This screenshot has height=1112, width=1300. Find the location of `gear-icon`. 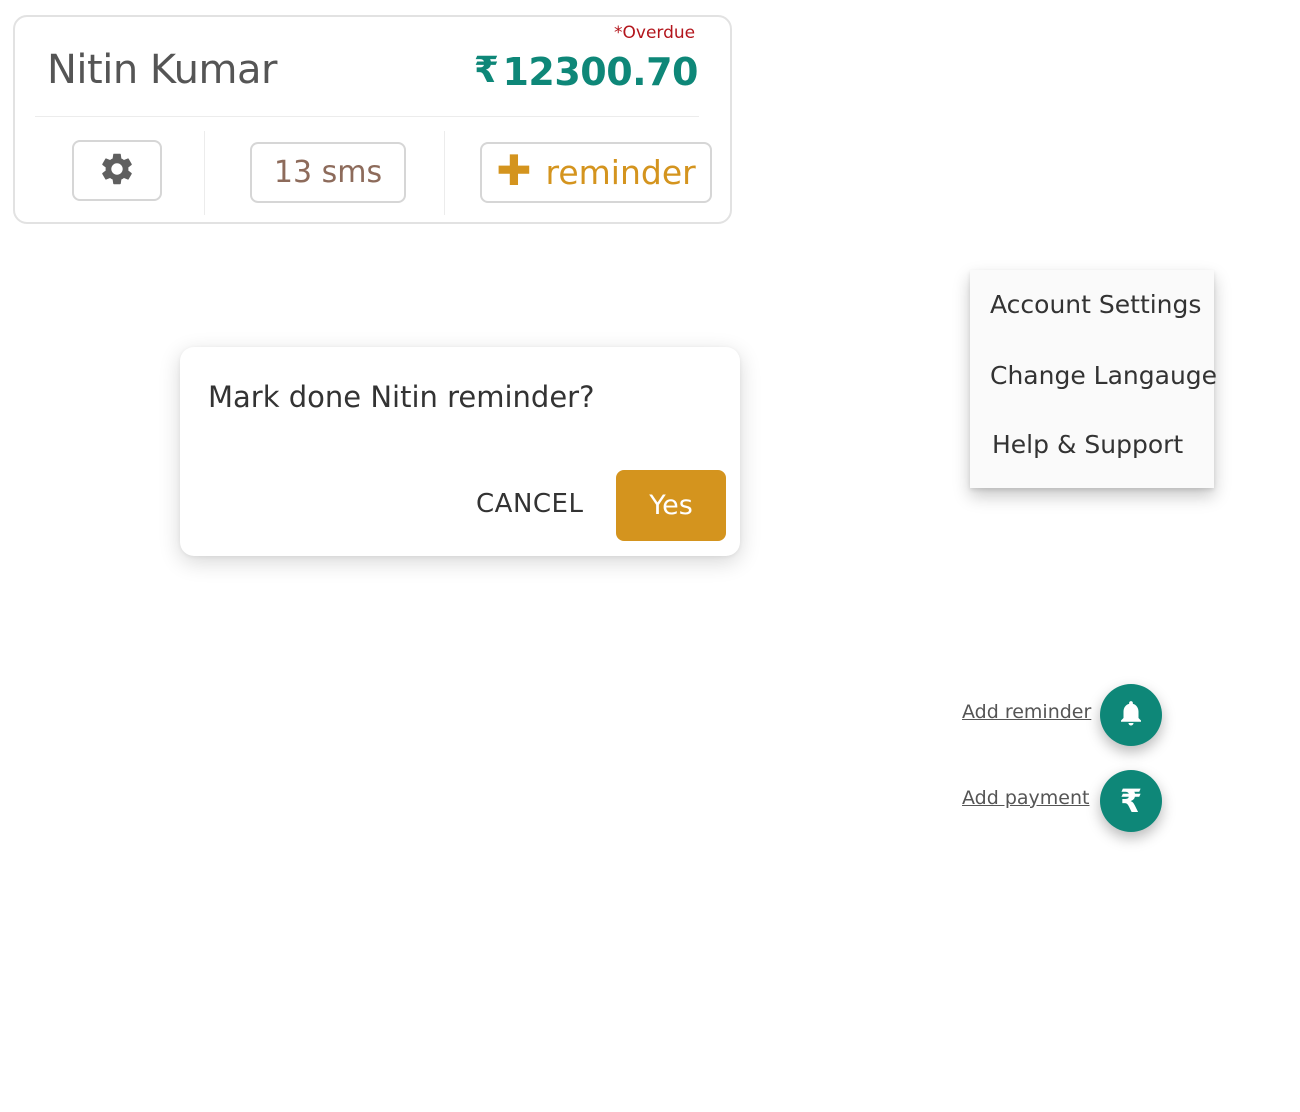

gear-icon is located at coordinates (117, 171).